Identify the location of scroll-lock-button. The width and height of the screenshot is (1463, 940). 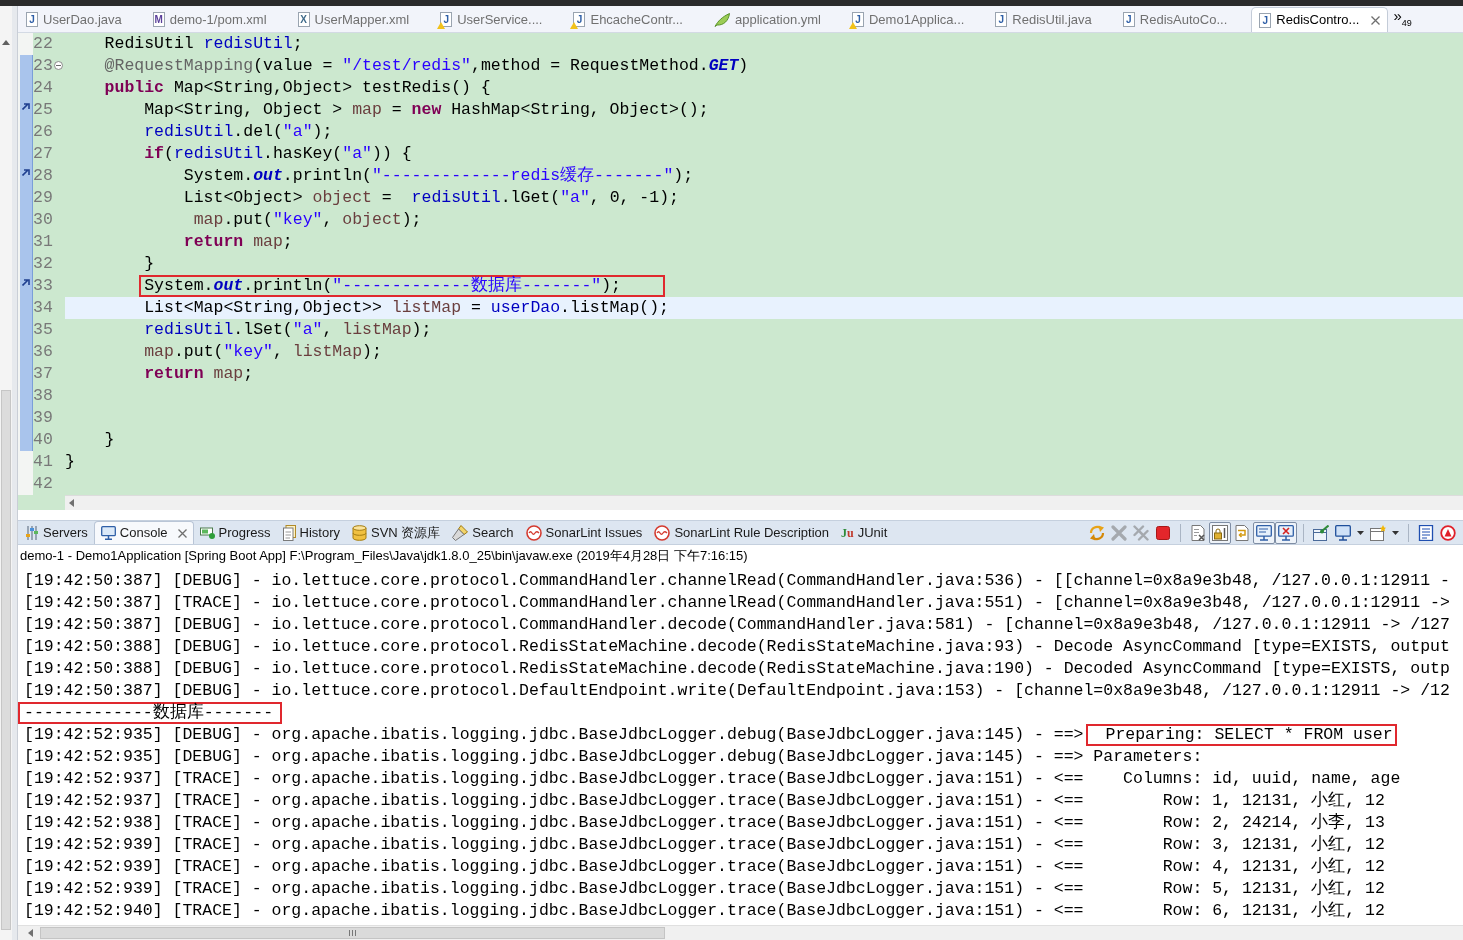
(1220, 532).